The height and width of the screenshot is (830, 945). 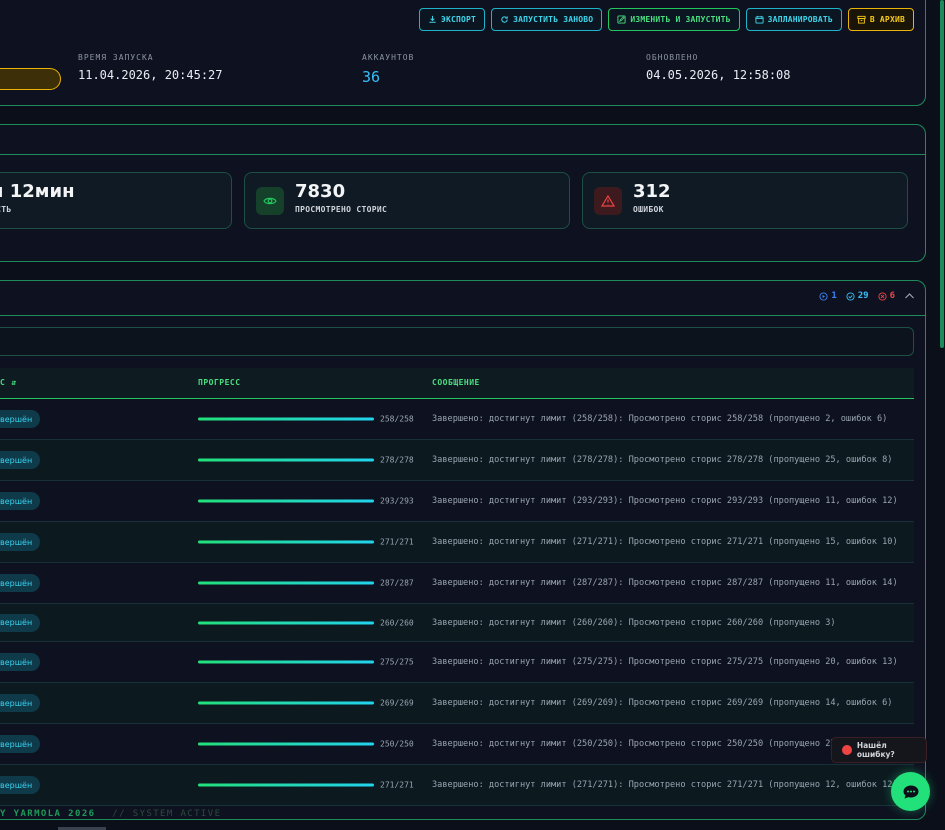 What do you see at coordinates (887, 19) in the screenshot?
I see `archive-label: В АРХИВ` at bounding box center [887, 19].